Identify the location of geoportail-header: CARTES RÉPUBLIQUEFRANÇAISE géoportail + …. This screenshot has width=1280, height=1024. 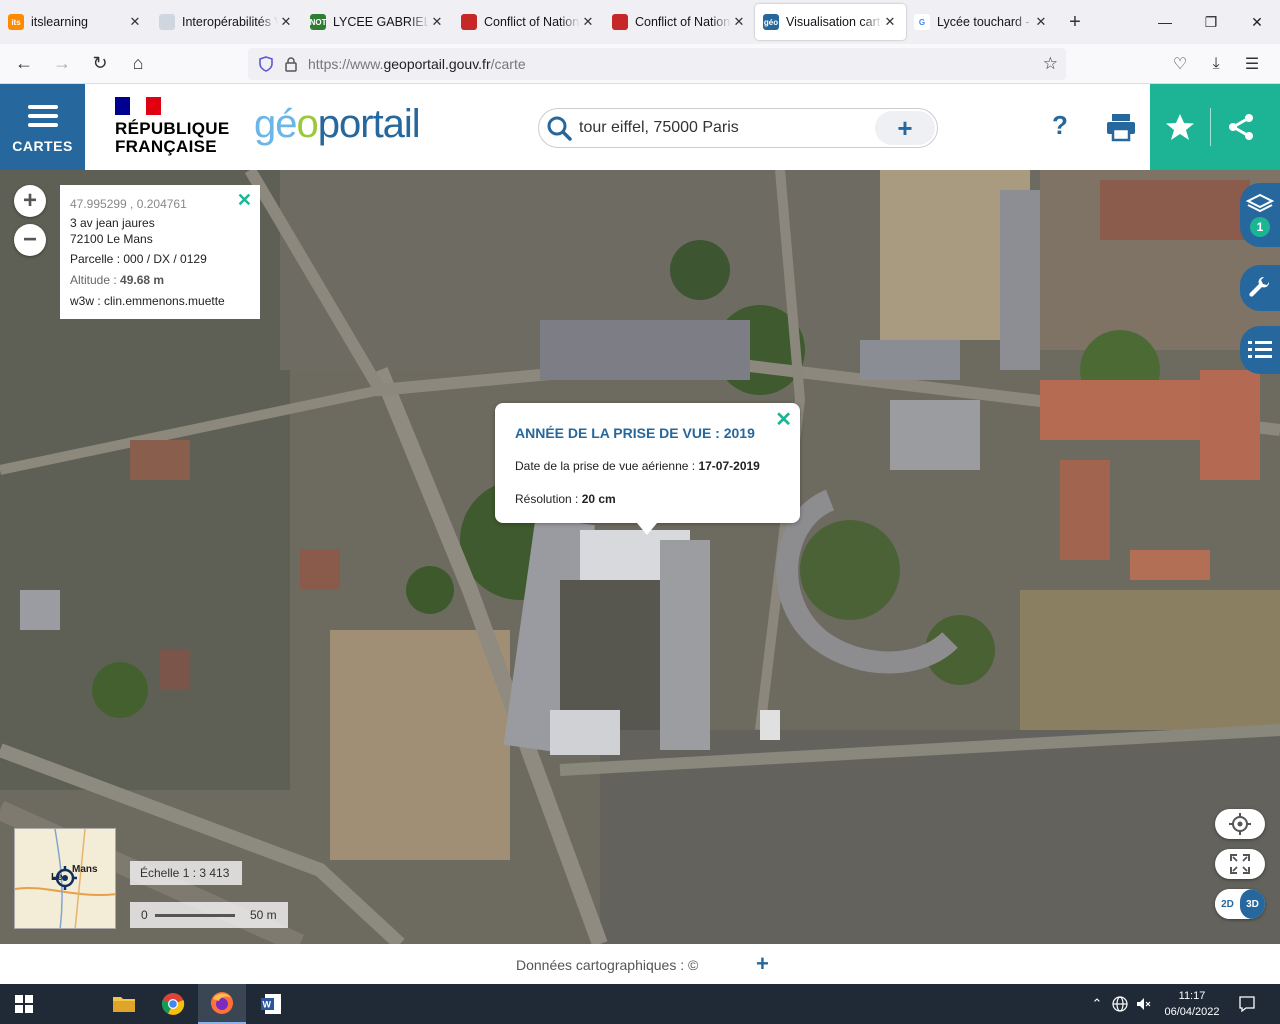
(640, 127).